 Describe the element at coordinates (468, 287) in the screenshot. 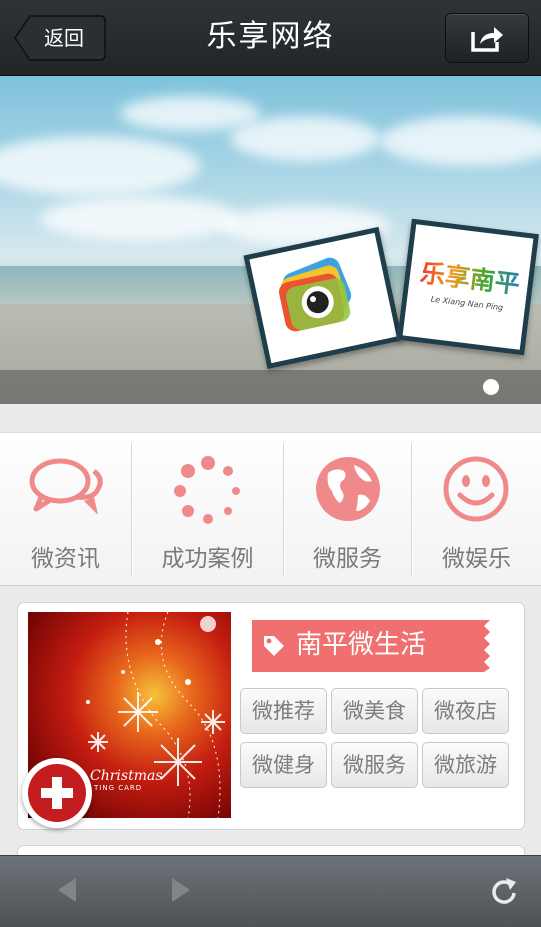

I see `lexiang-logo-card: 乐享南平 Le Xiang Nan Ping` at that location.